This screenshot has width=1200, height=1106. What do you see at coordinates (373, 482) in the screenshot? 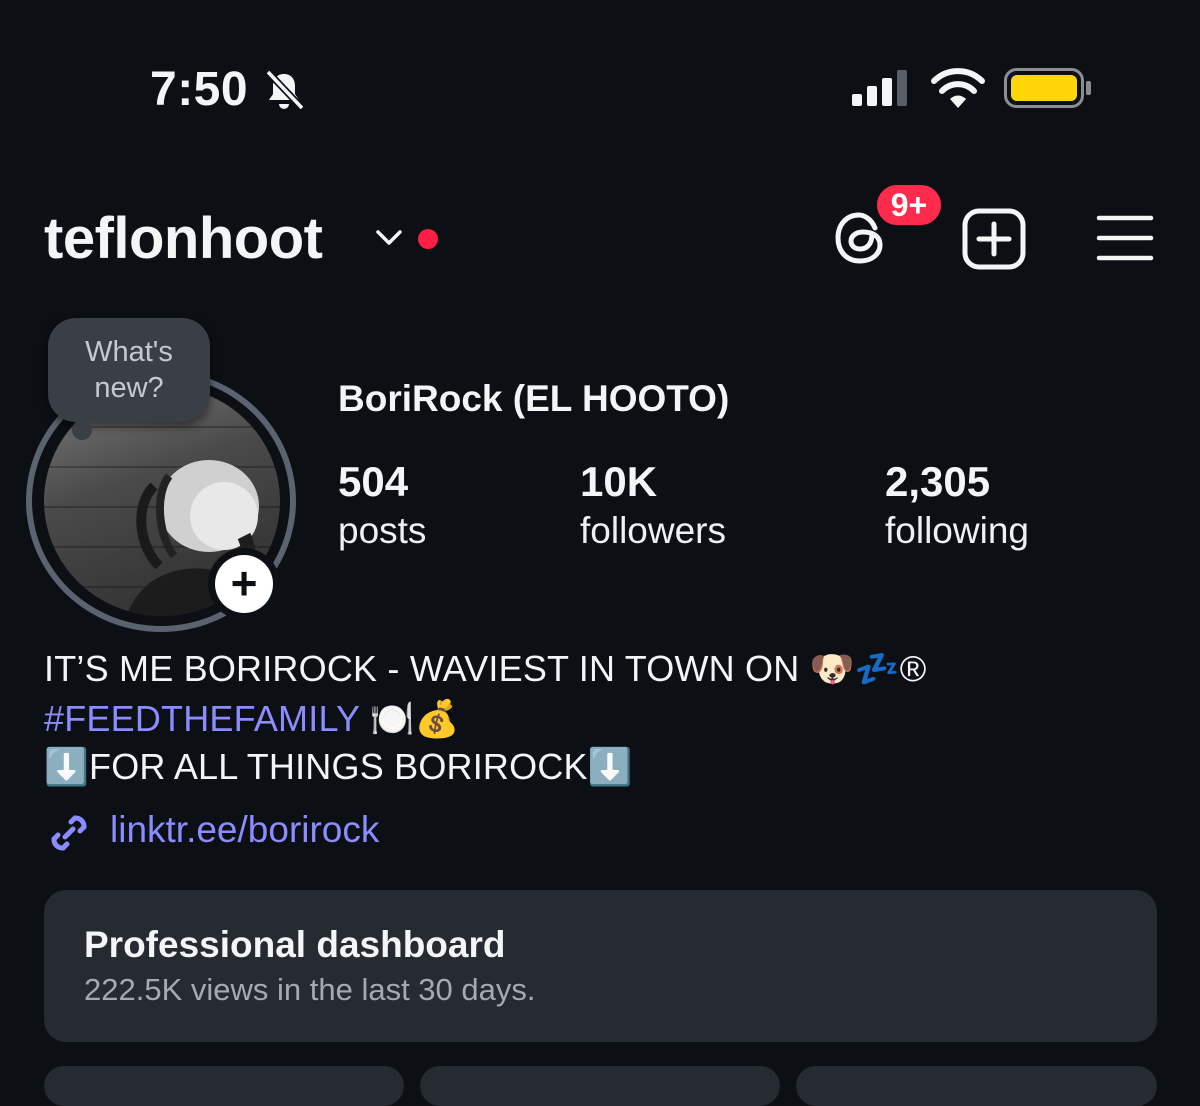
I see `posts-count: 504` at bounding box center [373, 482].